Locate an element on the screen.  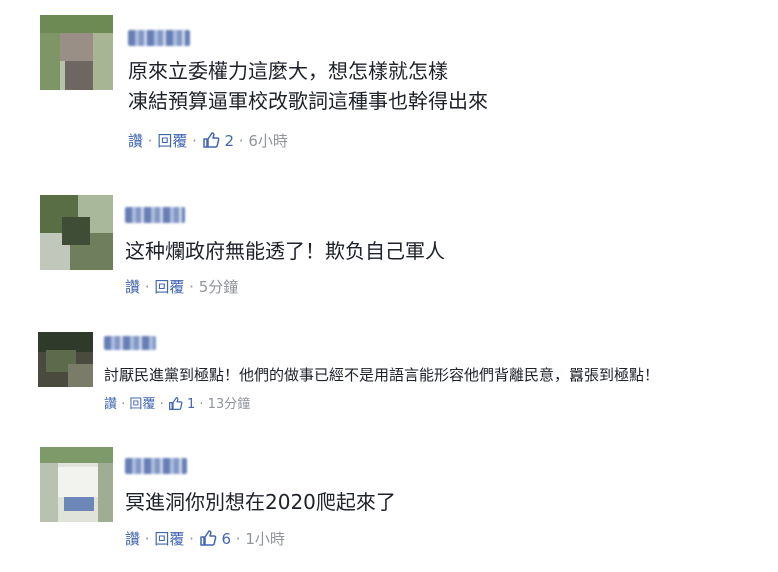
thumbs-up-icon is located at coordinates (208, 538).